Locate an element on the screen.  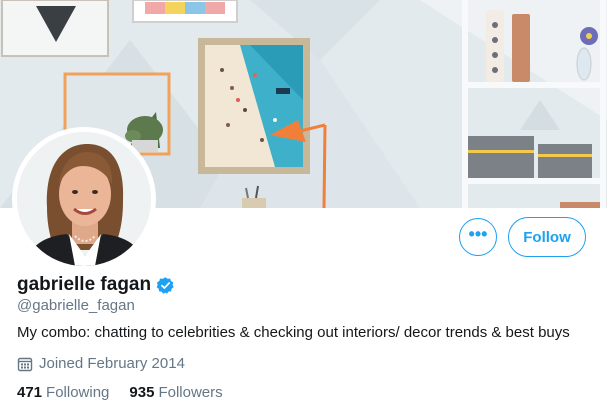
followers-link: 935 Followers is located at coordinates (175, 392).